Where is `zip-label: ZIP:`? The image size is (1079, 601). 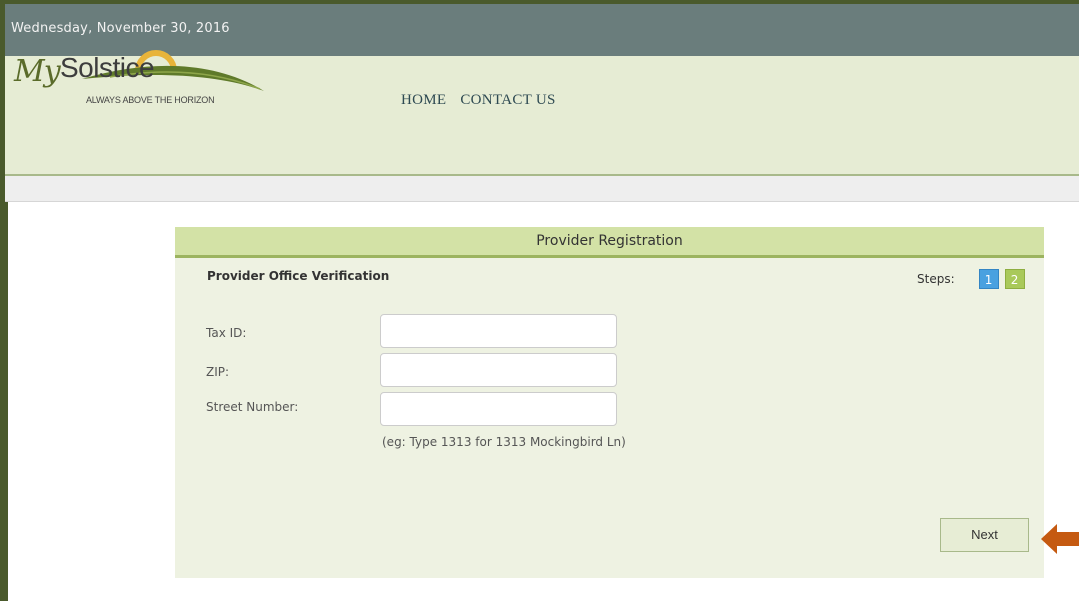 zip-label: ZIP: is located at coordinates (218, 372).